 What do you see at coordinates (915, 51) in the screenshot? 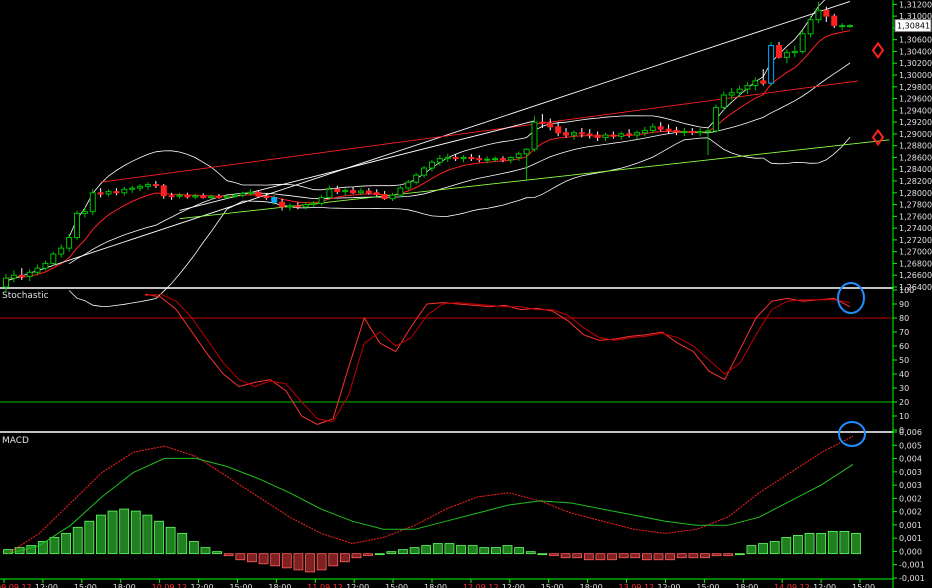
I see `price-tick-label: 1,30400` at bounding box center [915, 51].